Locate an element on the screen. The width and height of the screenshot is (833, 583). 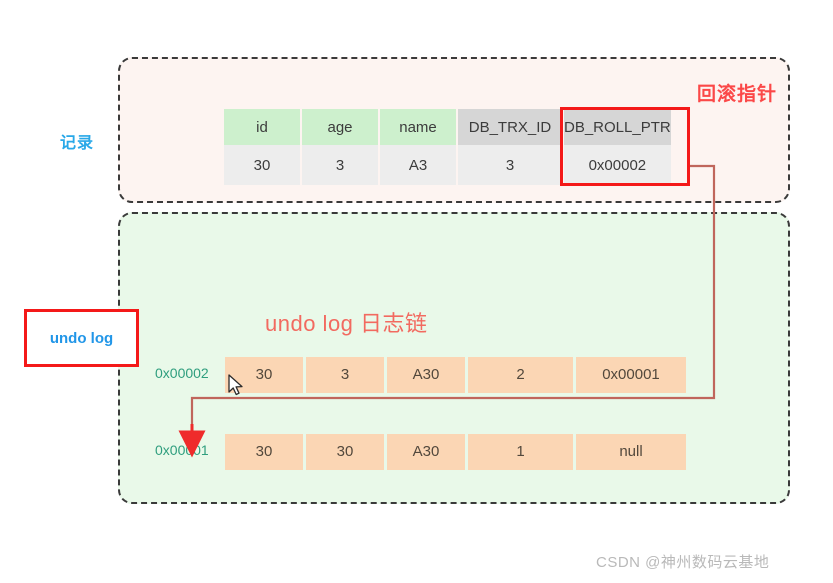
record-cell-db-trx-id: 3 is located at coordinates (510, 165).